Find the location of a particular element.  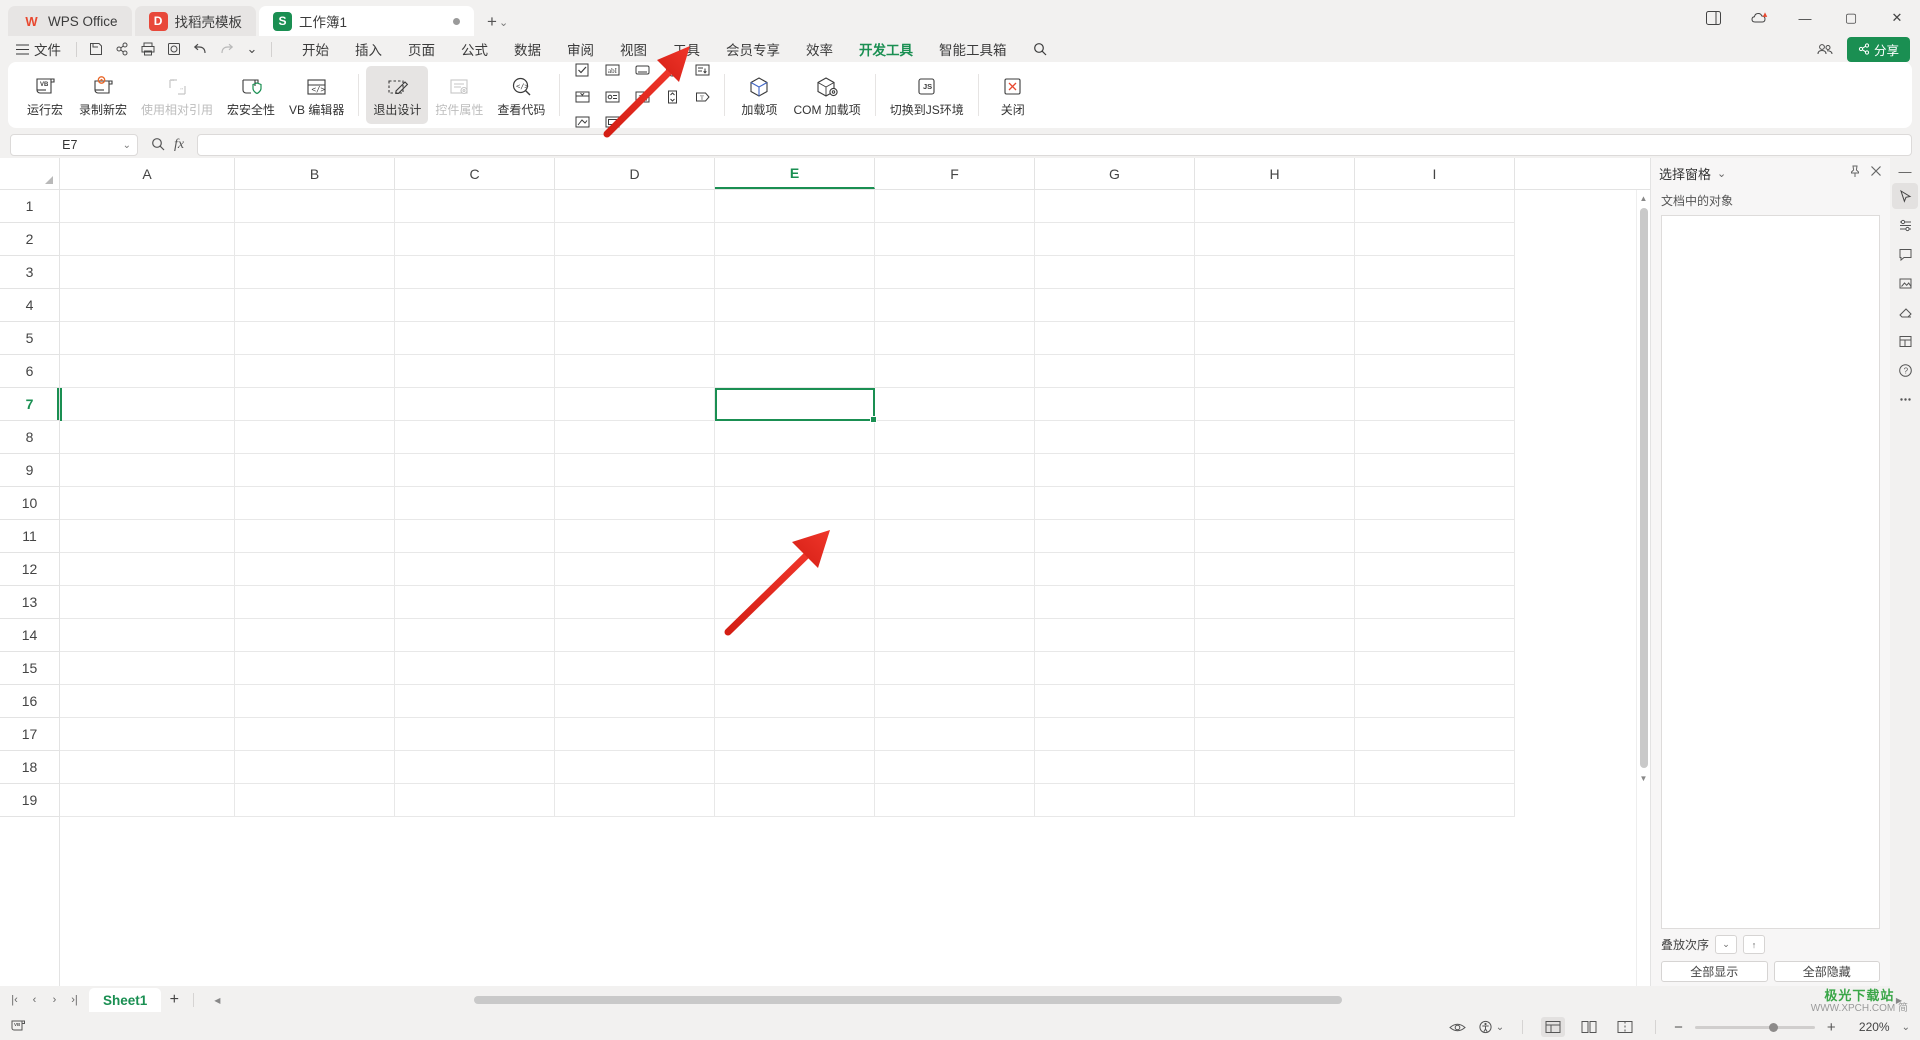

tab-efficiency: 效率 is located at coordinates (819, 49).